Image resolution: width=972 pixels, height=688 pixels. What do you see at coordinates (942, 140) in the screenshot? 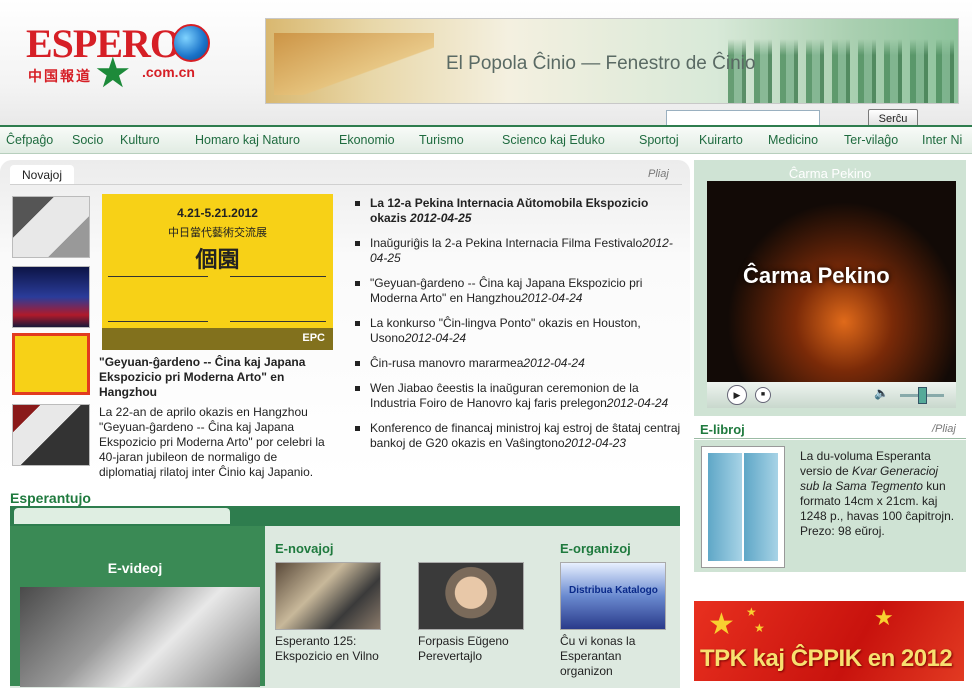
I see `nav-item-inter-ni: Inter Ni` at bounding box center [942, 140].